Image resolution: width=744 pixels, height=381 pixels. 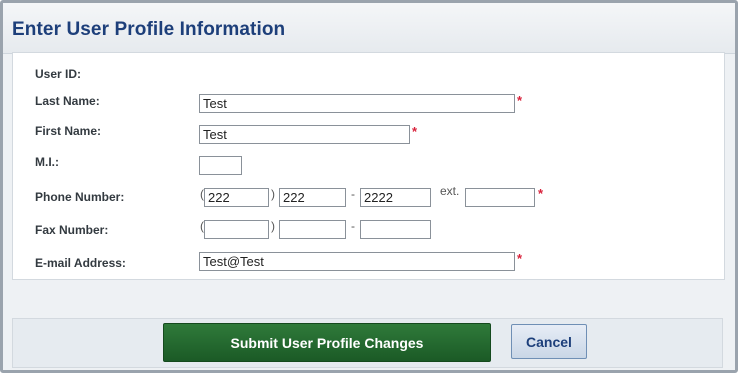 I want to click on first-name-label: First Name:, so click(x=68, y=131).